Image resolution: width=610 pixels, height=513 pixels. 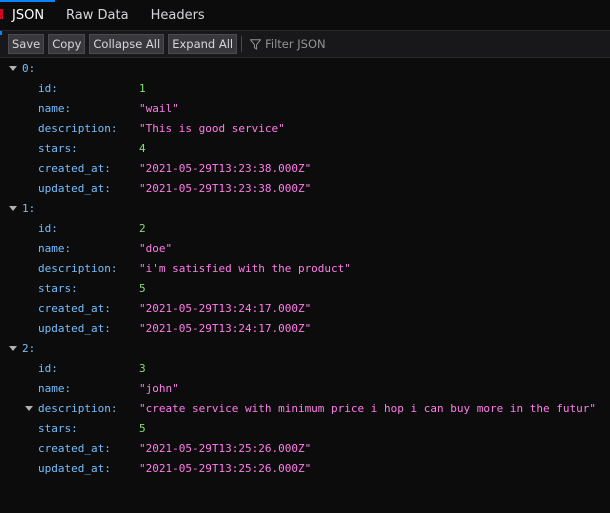 I want to click on field-row: created_at: "2021-05-29T13:25:26.000Z", so click(x=305, y=448).